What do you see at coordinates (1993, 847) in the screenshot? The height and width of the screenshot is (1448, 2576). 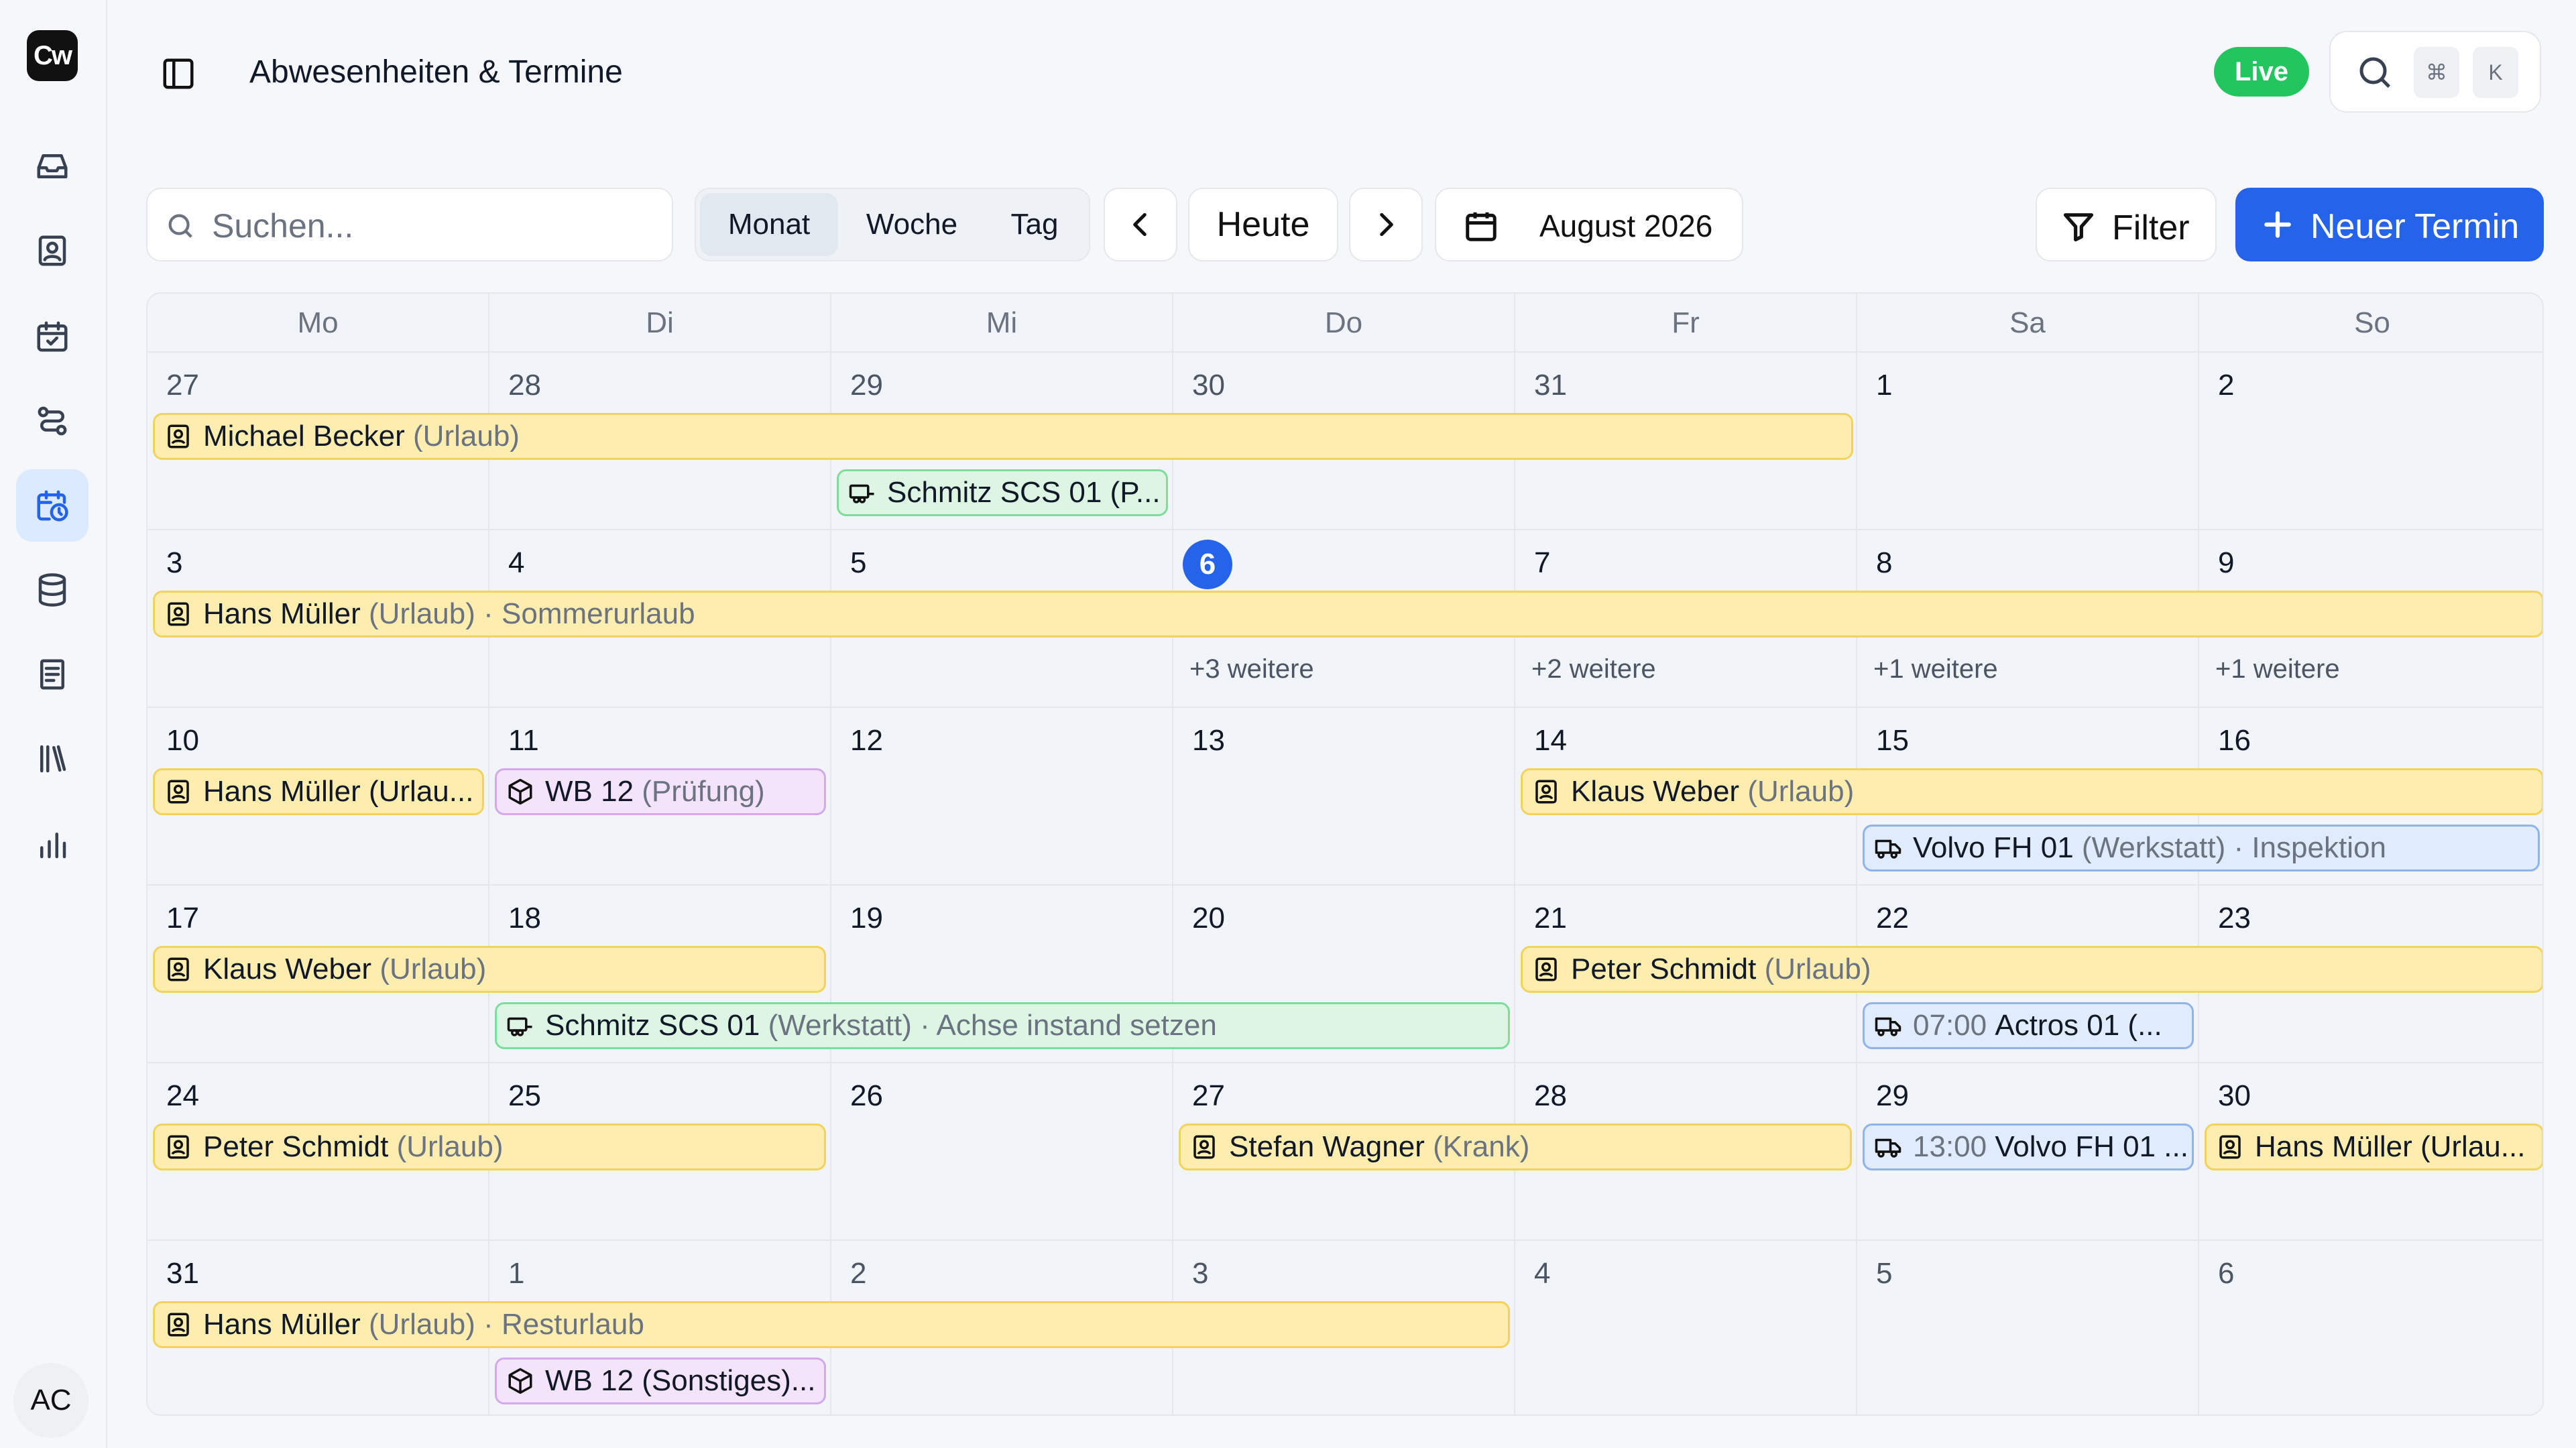 I see `event-title: Volvo FH 01` at bounding box center [1993, 847].